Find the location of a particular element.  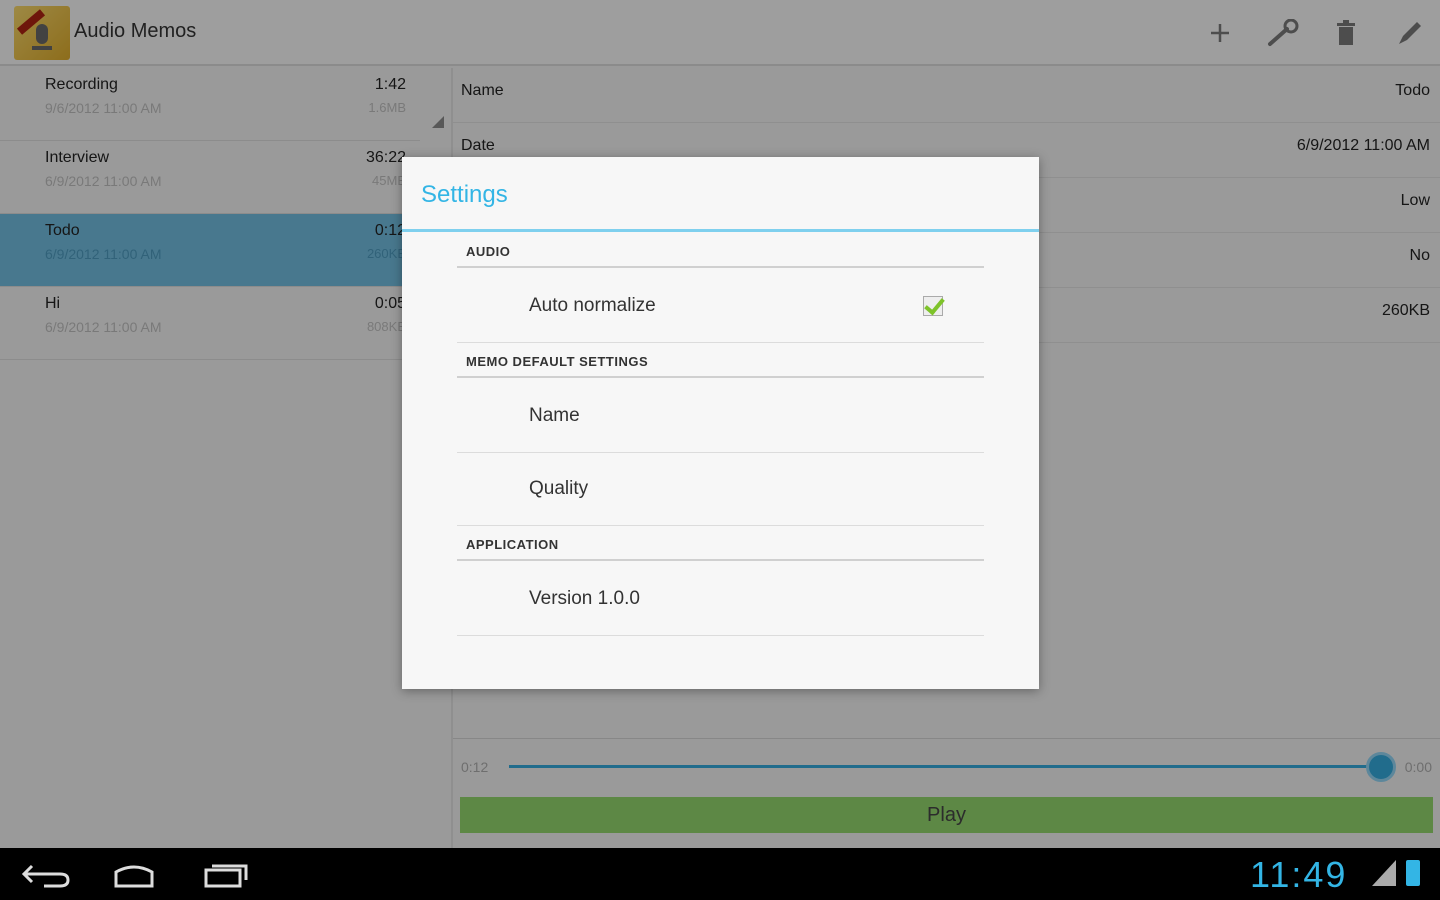

pref-label: Name is located at coordinates (554, 415).